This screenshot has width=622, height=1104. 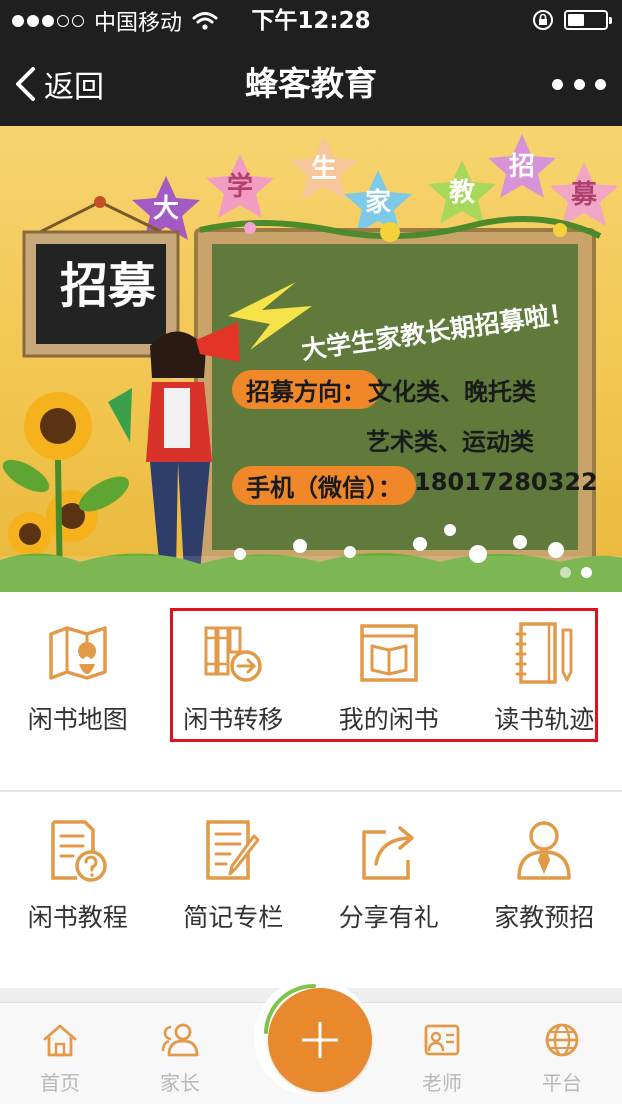 What do you see at coordinates (77, 719) in the screenshot?
I see `menu-label: 闲书地图` at bounding box center [77, 719].